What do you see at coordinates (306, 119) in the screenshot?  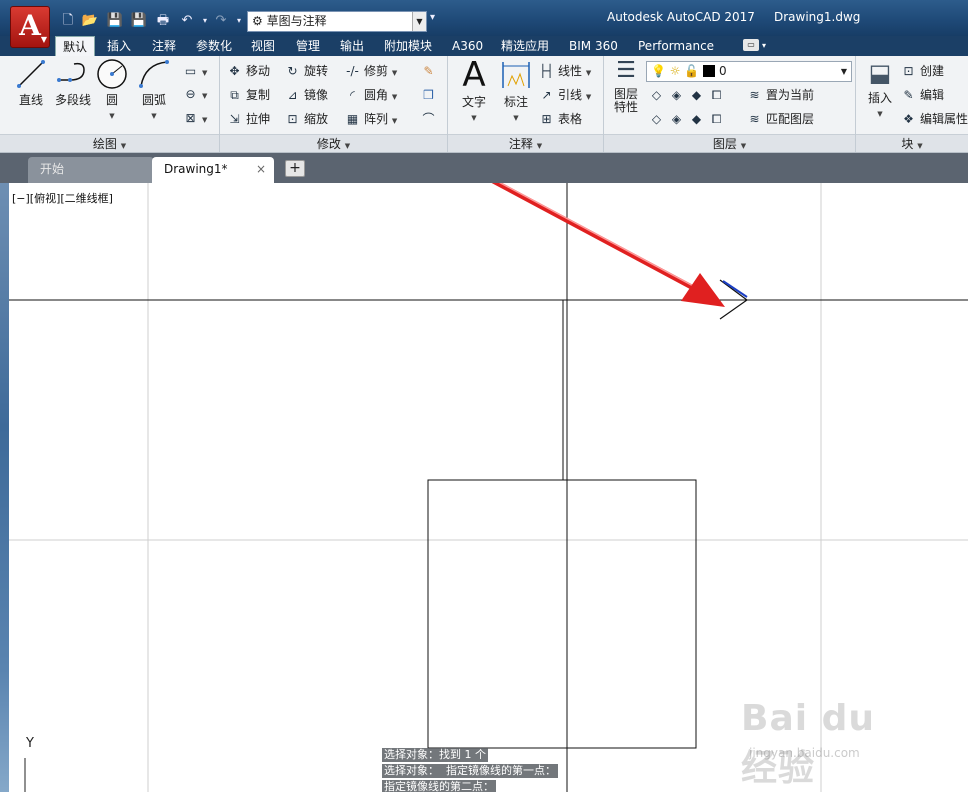 I see `scale-button: ⊡ 缩放` at bounding box center [306, 119].